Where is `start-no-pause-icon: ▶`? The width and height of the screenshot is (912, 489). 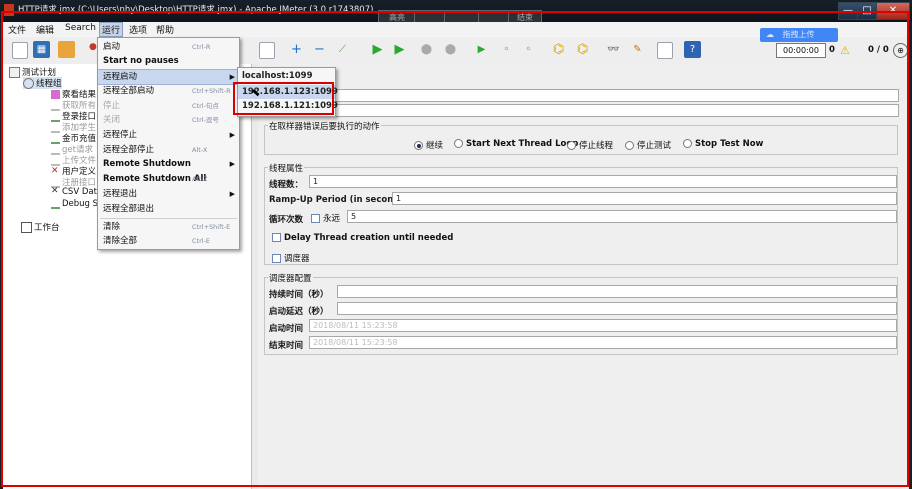
start-no-pause-icon: ▶ is located at coordinates (399, 49).